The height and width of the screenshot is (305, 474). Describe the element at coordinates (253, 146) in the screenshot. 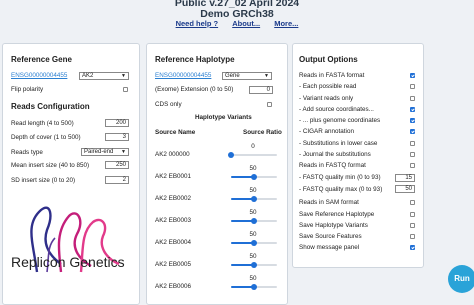

I see `variant-ratio-value: 0` at that location.